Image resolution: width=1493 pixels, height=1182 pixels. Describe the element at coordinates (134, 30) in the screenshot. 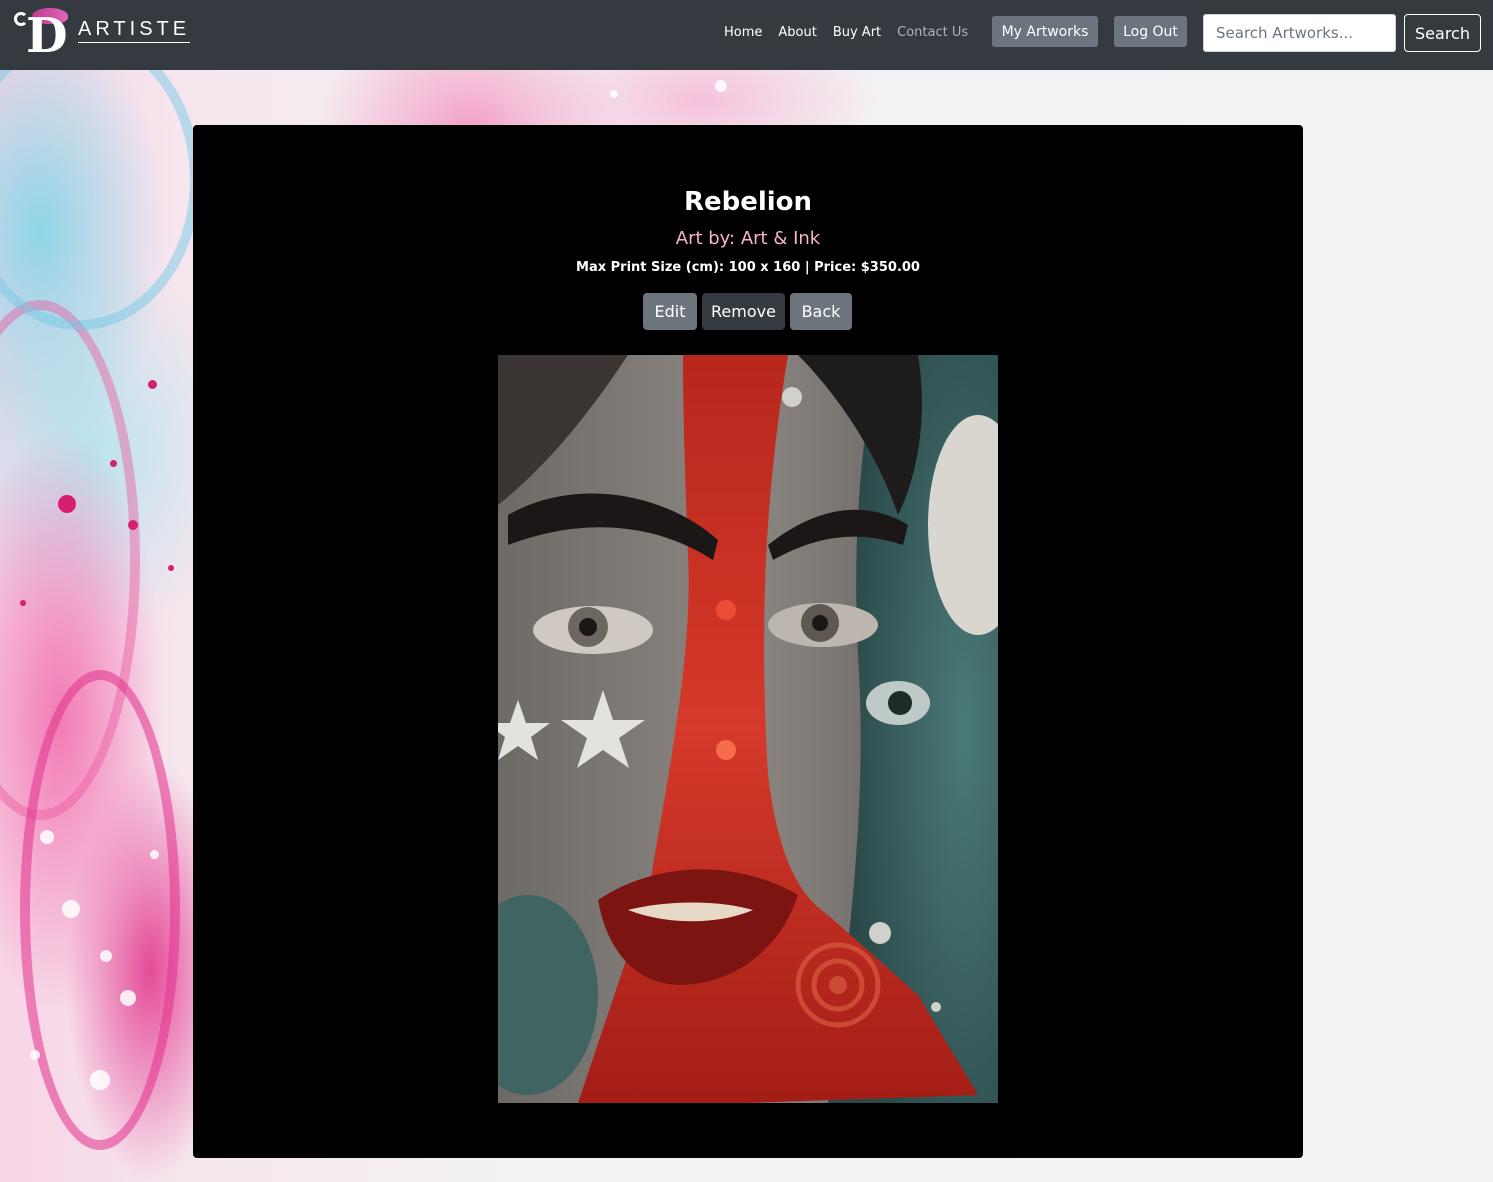

I see `logo-text: ARTISTE` at that location.